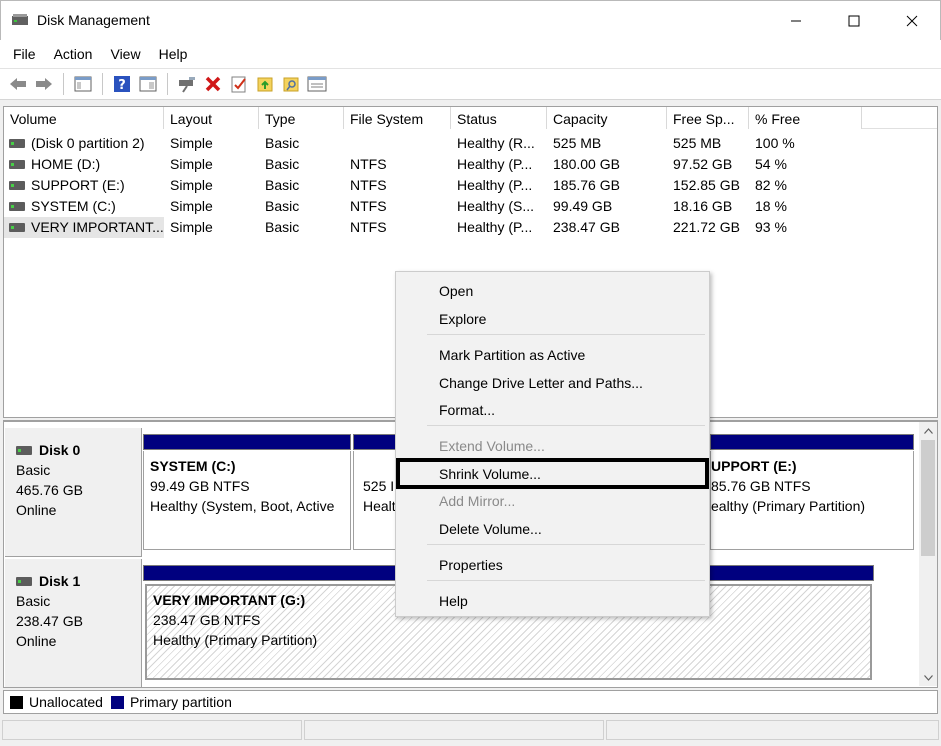 The image size is (941, 746). What do you see at coordinates (928, 498) in the screenshot?
I see `scroll-thumb` at bounding box center [928, 498].